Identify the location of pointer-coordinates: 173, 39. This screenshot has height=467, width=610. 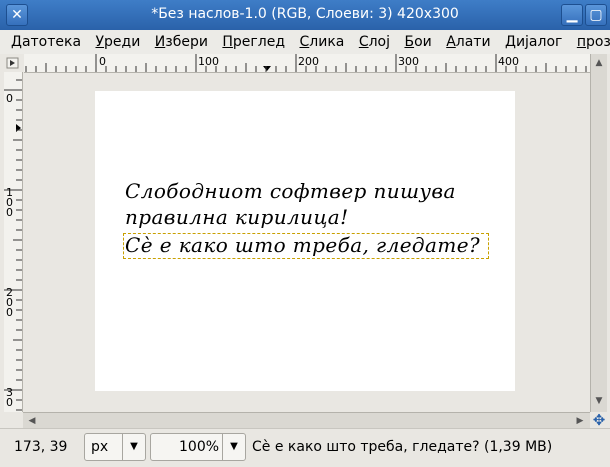
(41, 447).